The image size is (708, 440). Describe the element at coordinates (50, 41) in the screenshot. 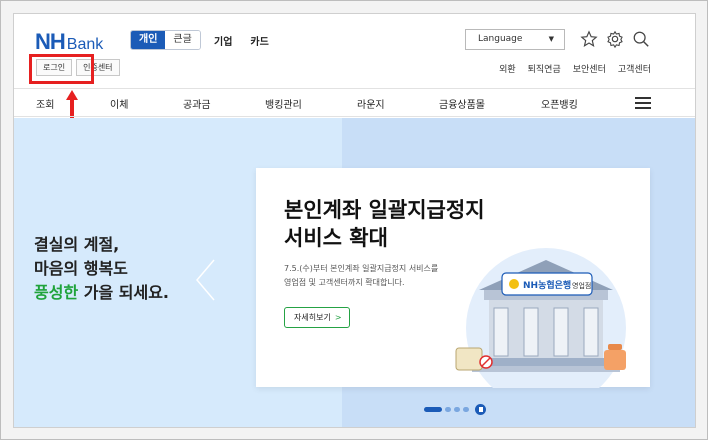

I see `logo-nh: NH` at that location.